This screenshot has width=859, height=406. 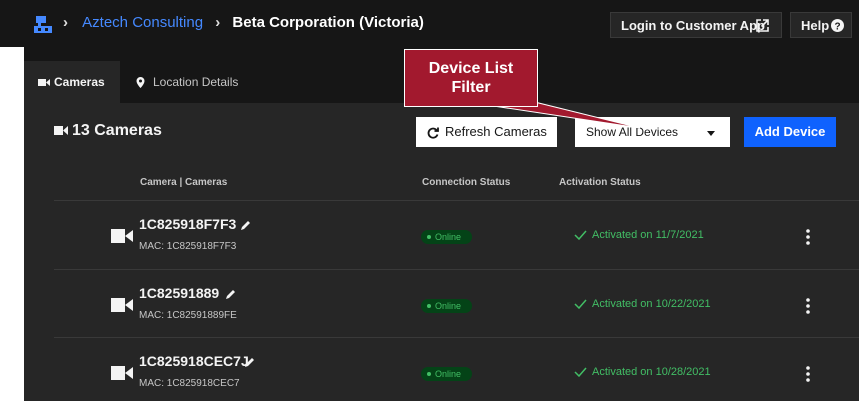 What do you see at coordinates (651, 304) in the screenshot?
I see `activation-label: Activated on 10/22/2021` at bounding box center [651, 304].